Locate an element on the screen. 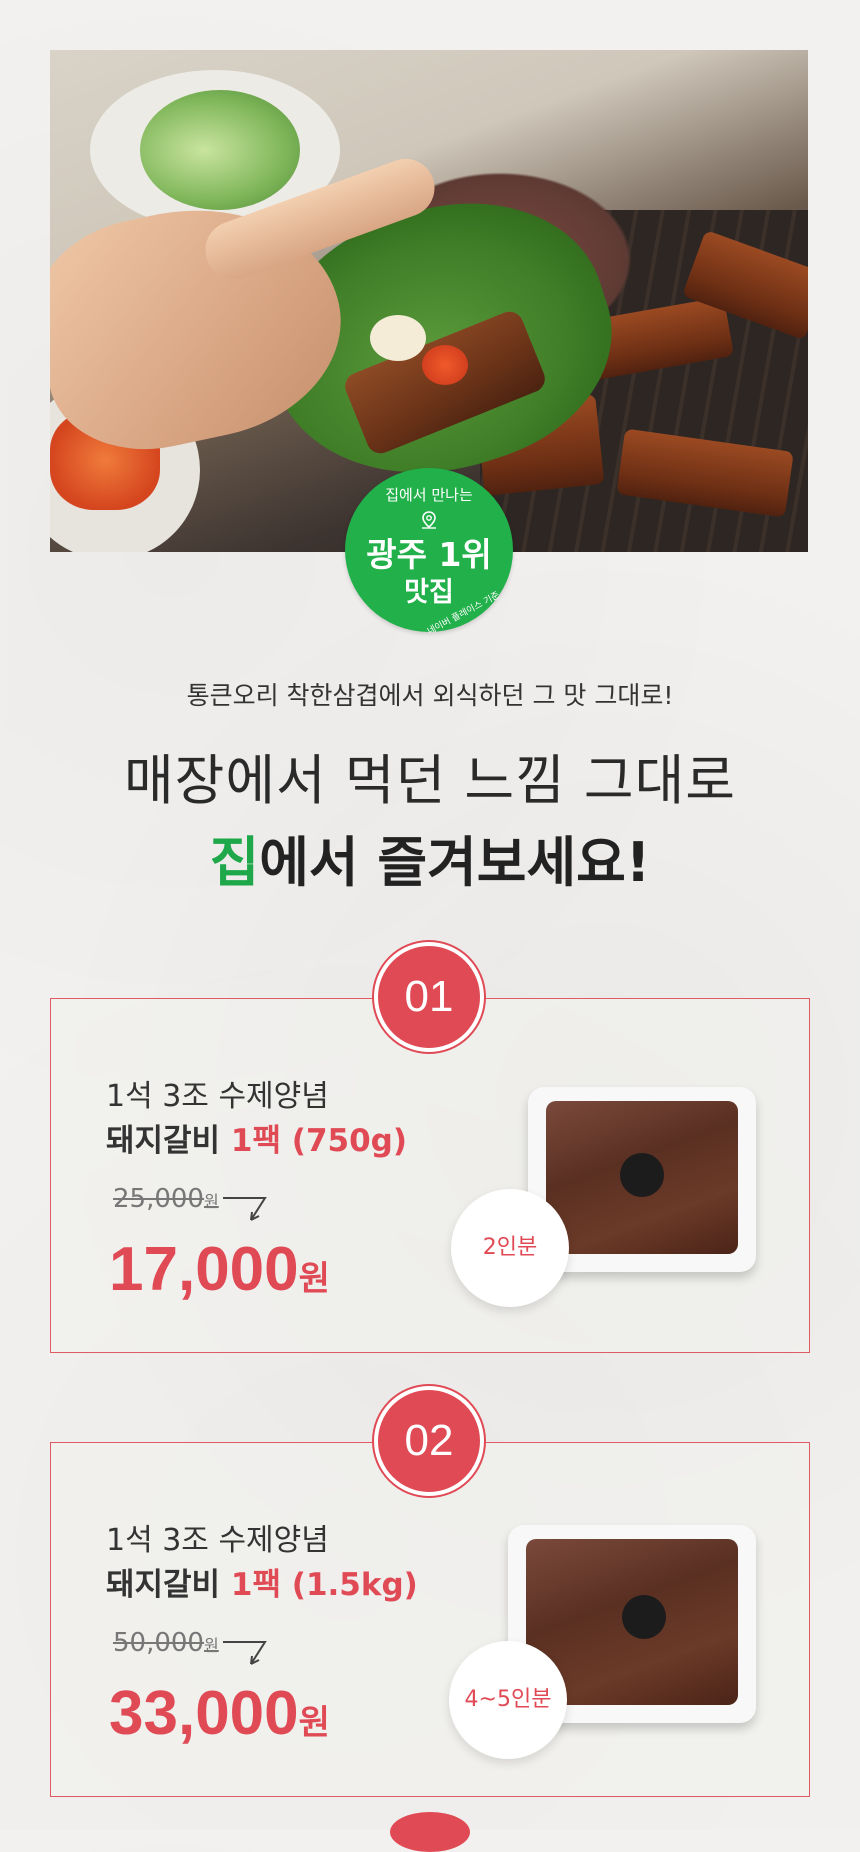 Image resolution: width=860 pixels, height=1852 pixels. sale-price-value: 33,000 is located at coordinates (204, 1713).